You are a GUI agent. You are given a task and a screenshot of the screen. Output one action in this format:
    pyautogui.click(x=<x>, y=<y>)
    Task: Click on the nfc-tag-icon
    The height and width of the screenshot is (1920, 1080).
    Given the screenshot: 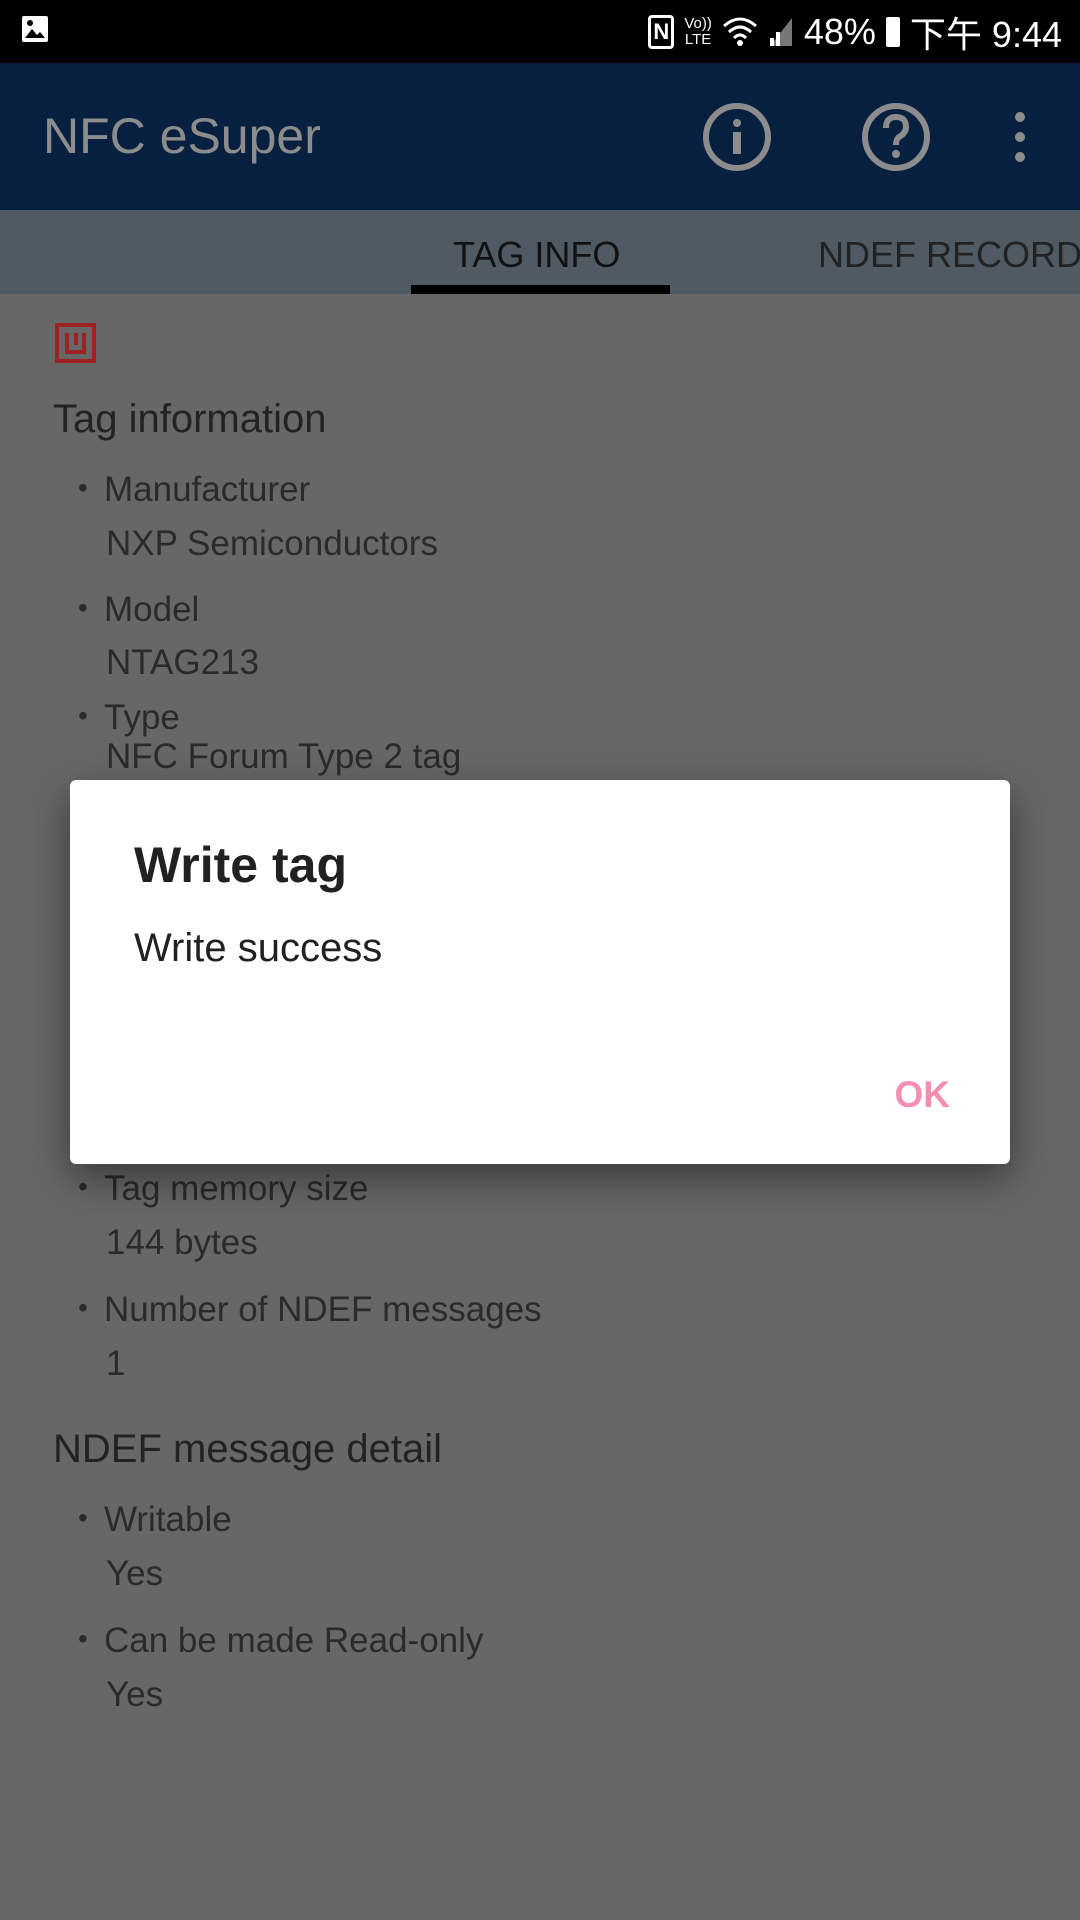 What is the action you would take?
    pyautogui.click(x=75, y=343)
    